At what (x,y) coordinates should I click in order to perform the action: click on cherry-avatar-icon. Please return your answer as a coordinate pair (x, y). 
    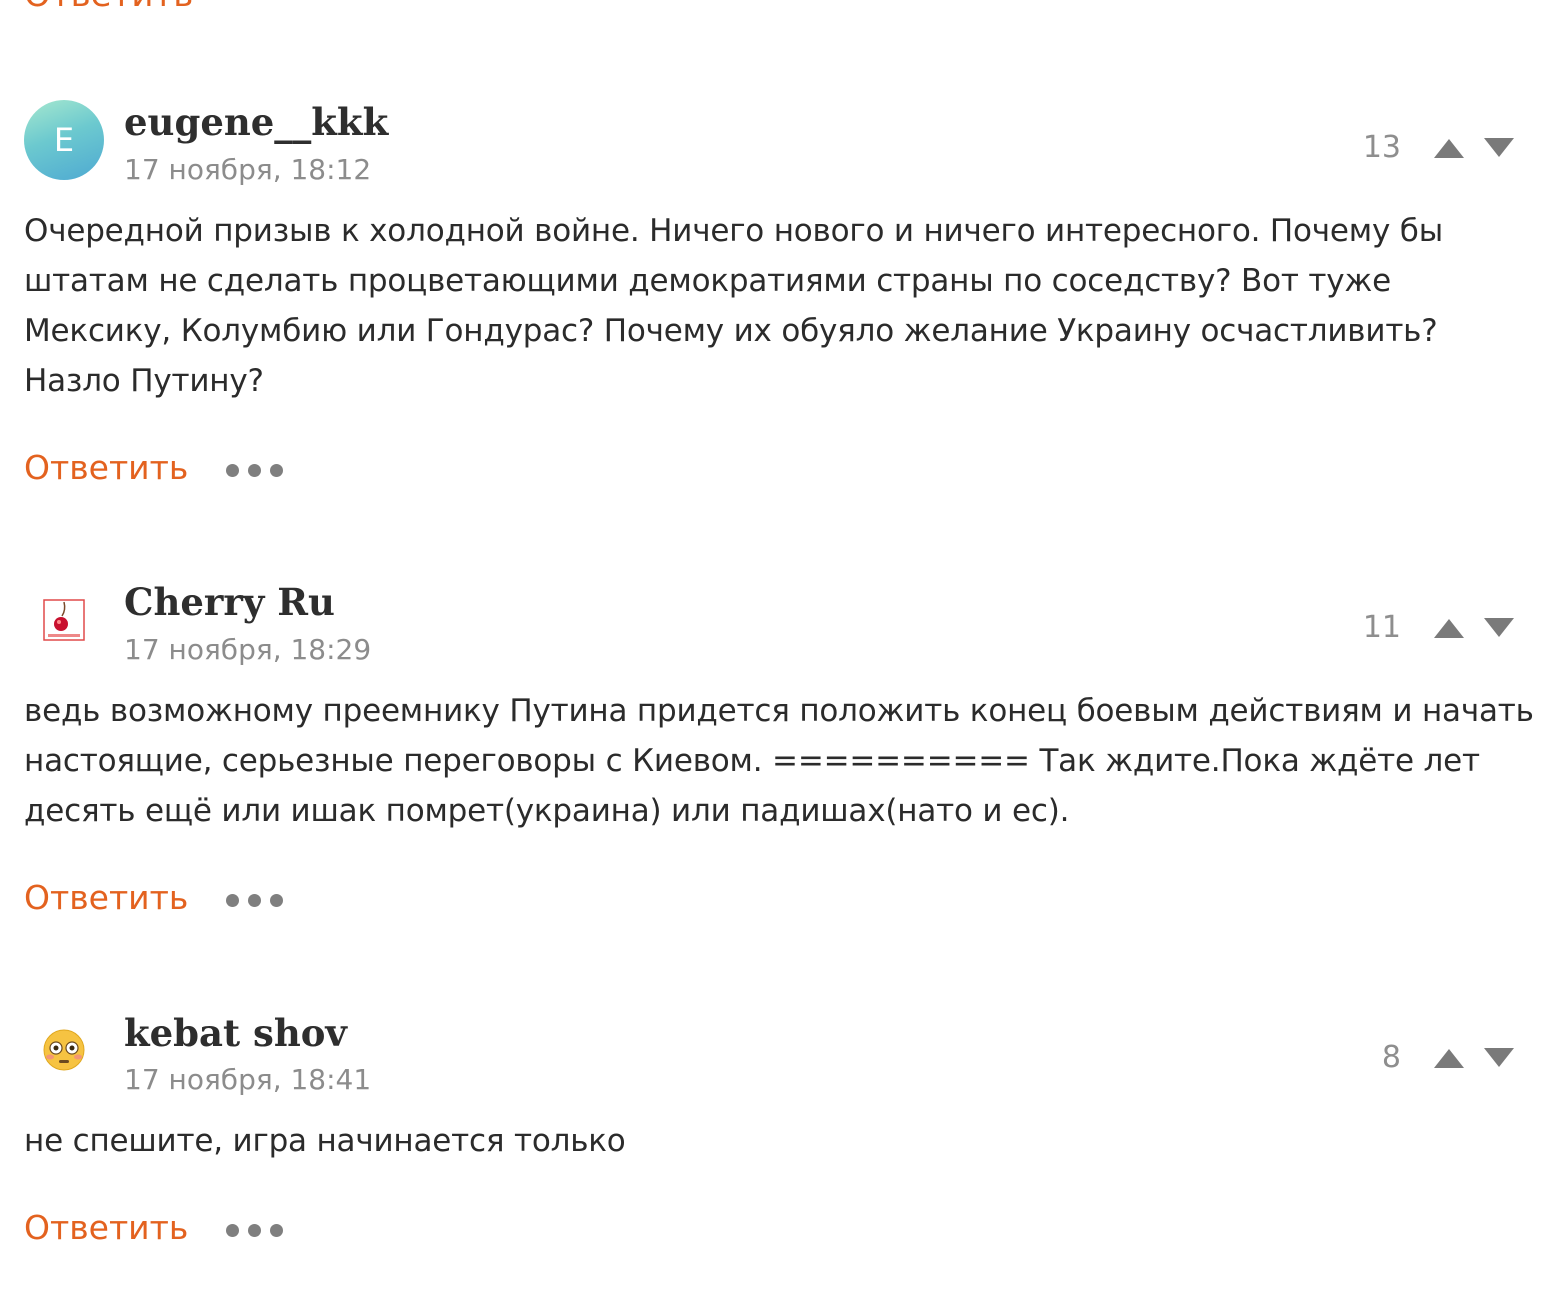
    Looking at the image, I should click on (64, 620).